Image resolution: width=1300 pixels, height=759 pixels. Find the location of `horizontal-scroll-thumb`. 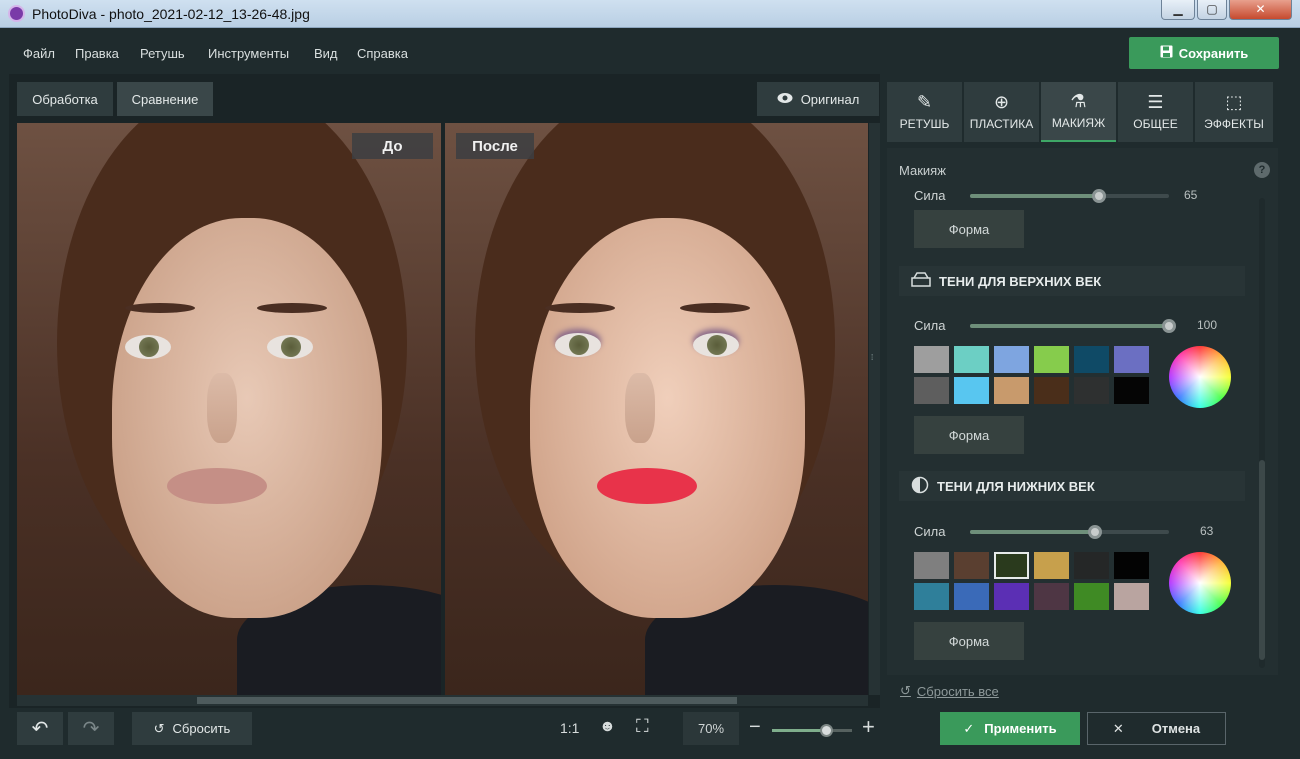

horizontal-scroll-thumb is located at coordinates (467, 700).